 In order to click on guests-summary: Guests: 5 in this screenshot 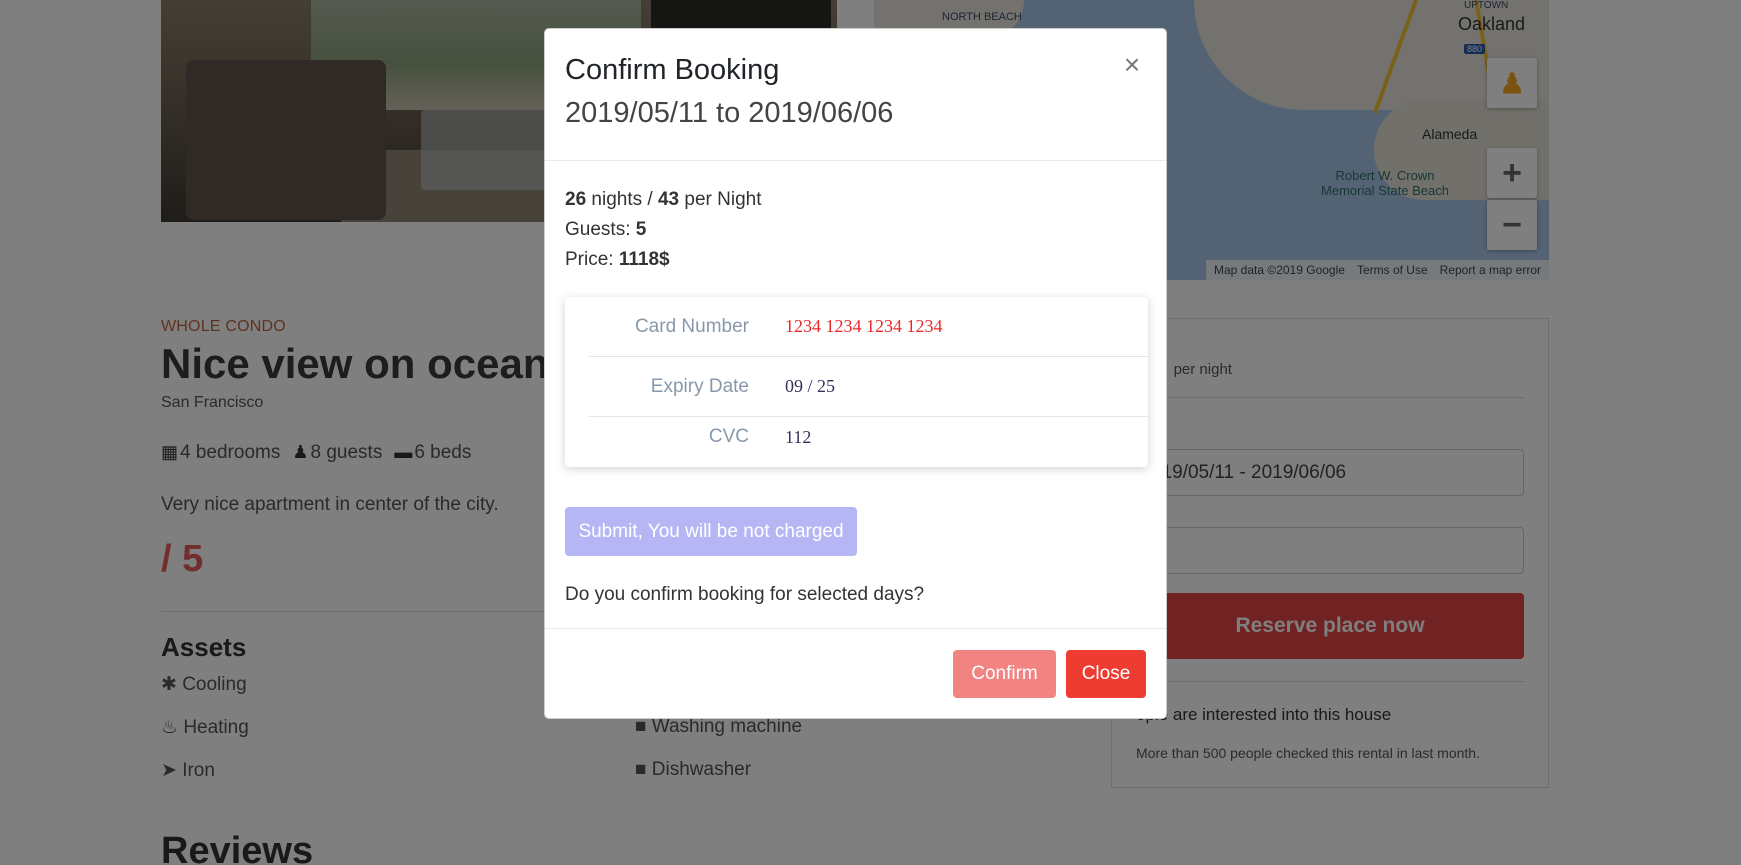, I will do `click(606, 229)`.